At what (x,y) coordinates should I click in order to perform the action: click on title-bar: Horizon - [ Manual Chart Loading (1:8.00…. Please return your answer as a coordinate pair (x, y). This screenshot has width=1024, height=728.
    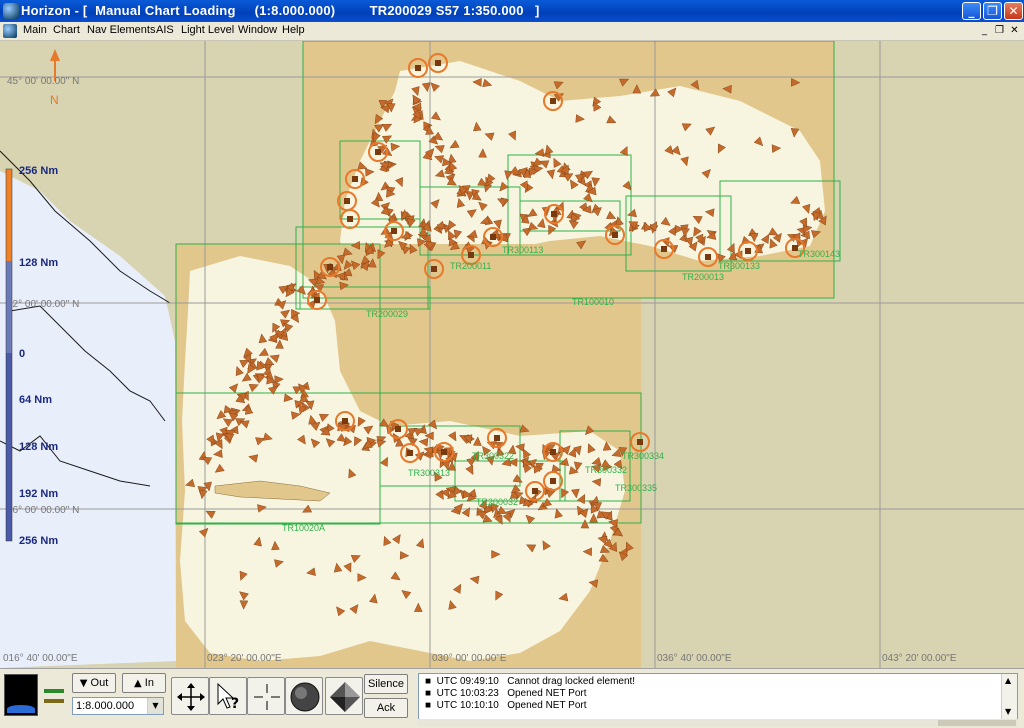
    Looking at the image, I should click on (512, 11).